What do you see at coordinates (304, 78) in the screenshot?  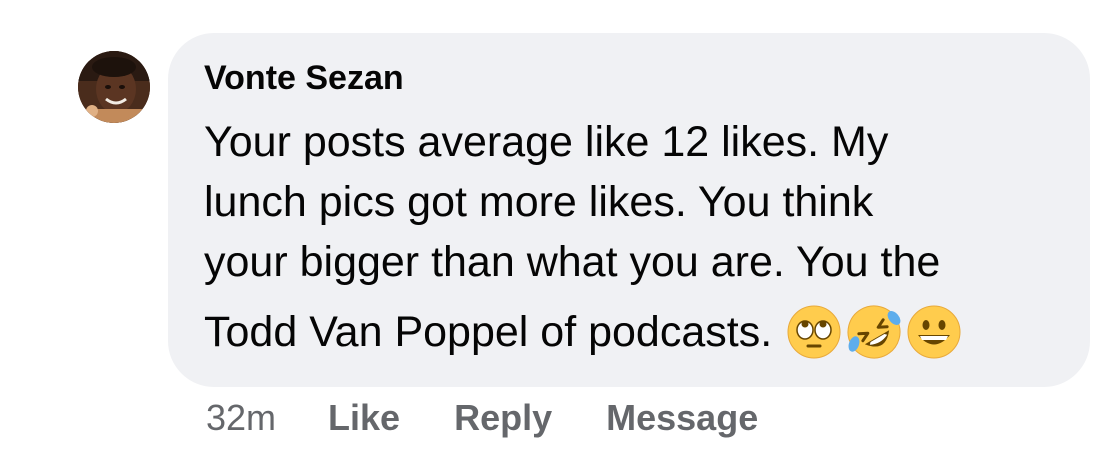 I see `author-name: Vonte Sezan` at bounding box center [304, 78].